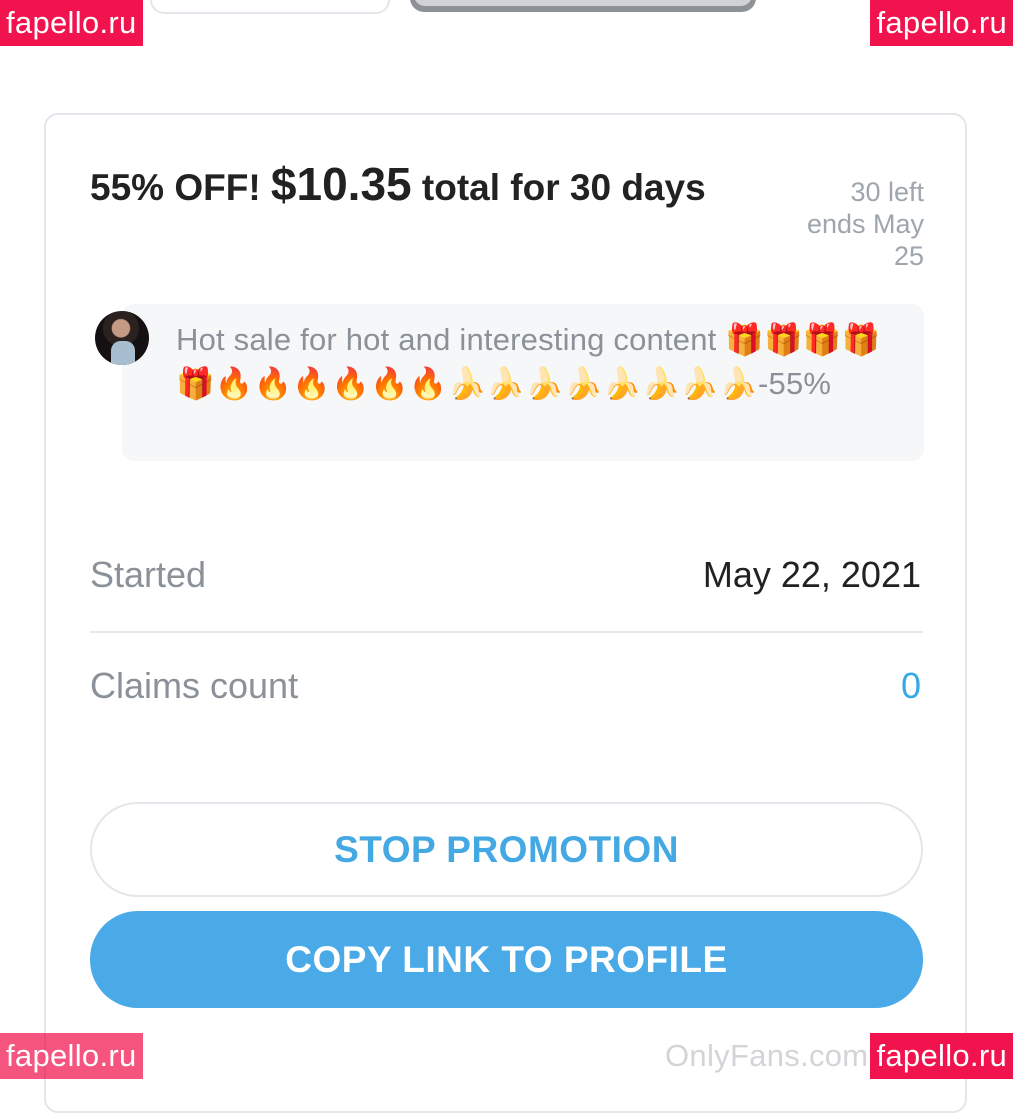 This screenshot has width=1013, height=1113. Describe the element at coordinates (71, 23) in the screenshot. I see `watermark-top-left: fapello.ru` at that location.